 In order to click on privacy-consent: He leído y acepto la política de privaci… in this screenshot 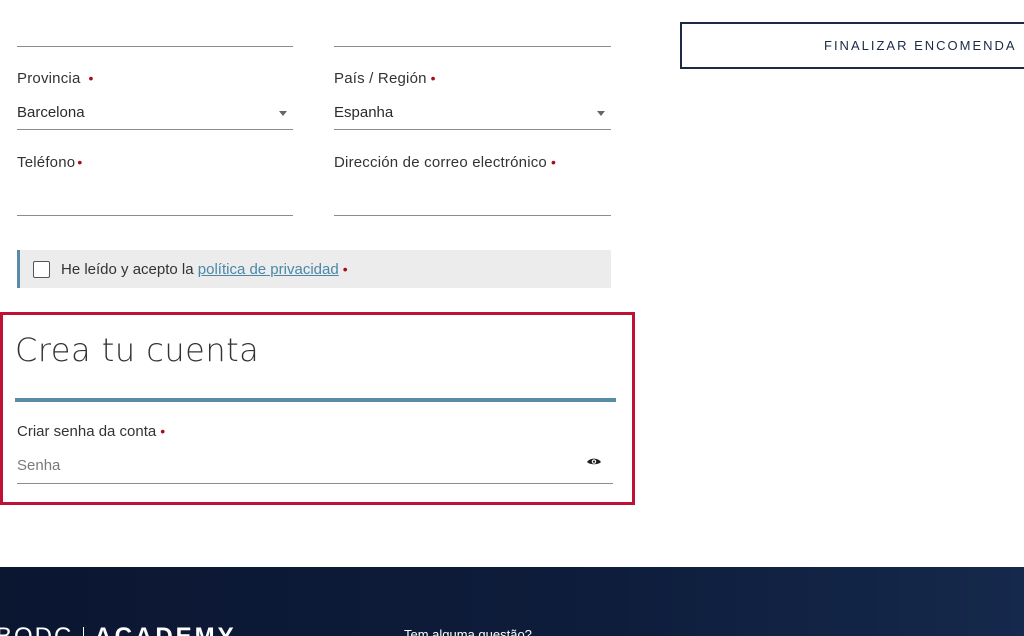, I will do `click(314, 269)`.